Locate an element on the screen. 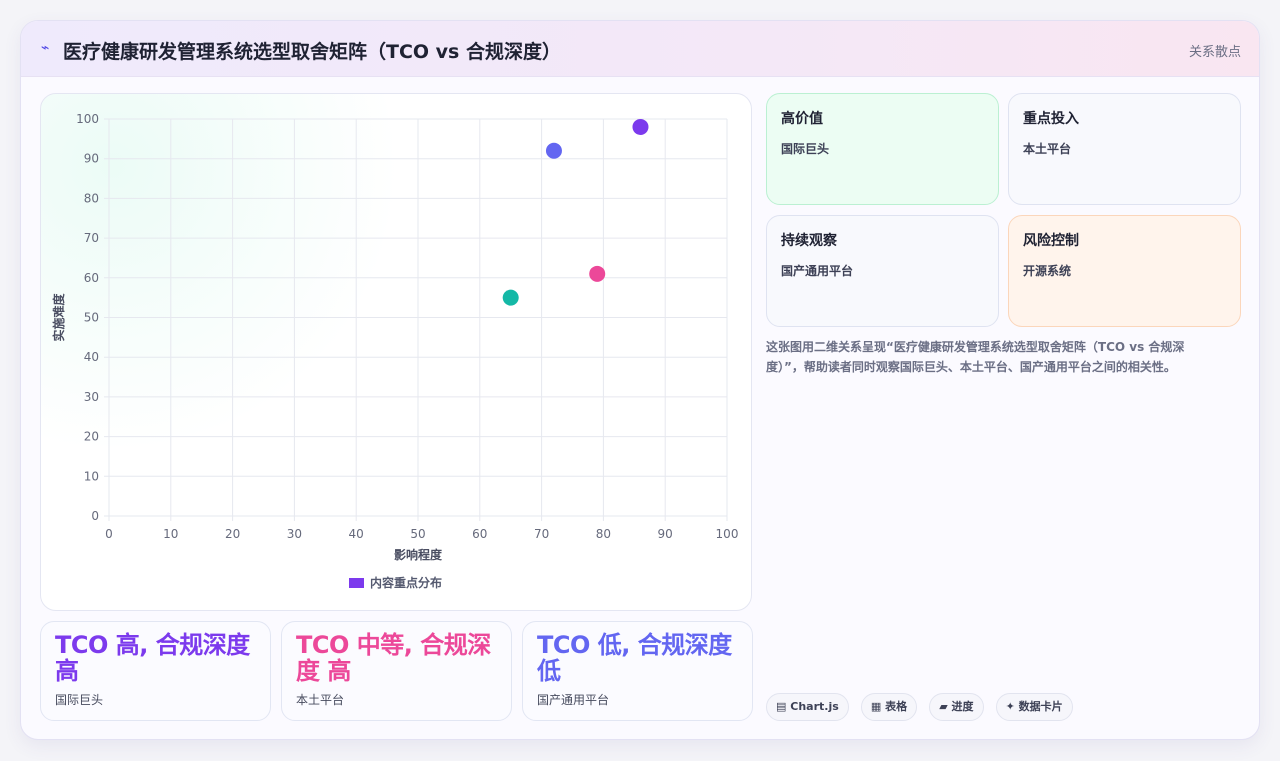  y-tick-label: 30 is located at coordinates (91, 397).